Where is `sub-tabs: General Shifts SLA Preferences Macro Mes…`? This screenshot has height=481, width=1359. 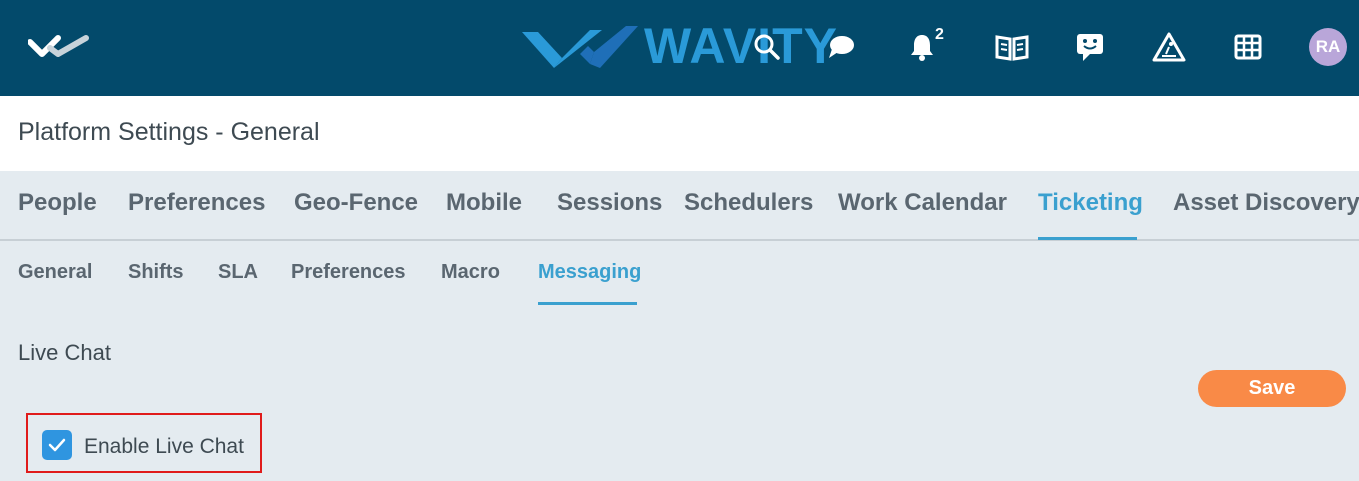
sub-tabs: General Shifts SLA Preferences Macro Mes… is located at coordinates (679, 275).